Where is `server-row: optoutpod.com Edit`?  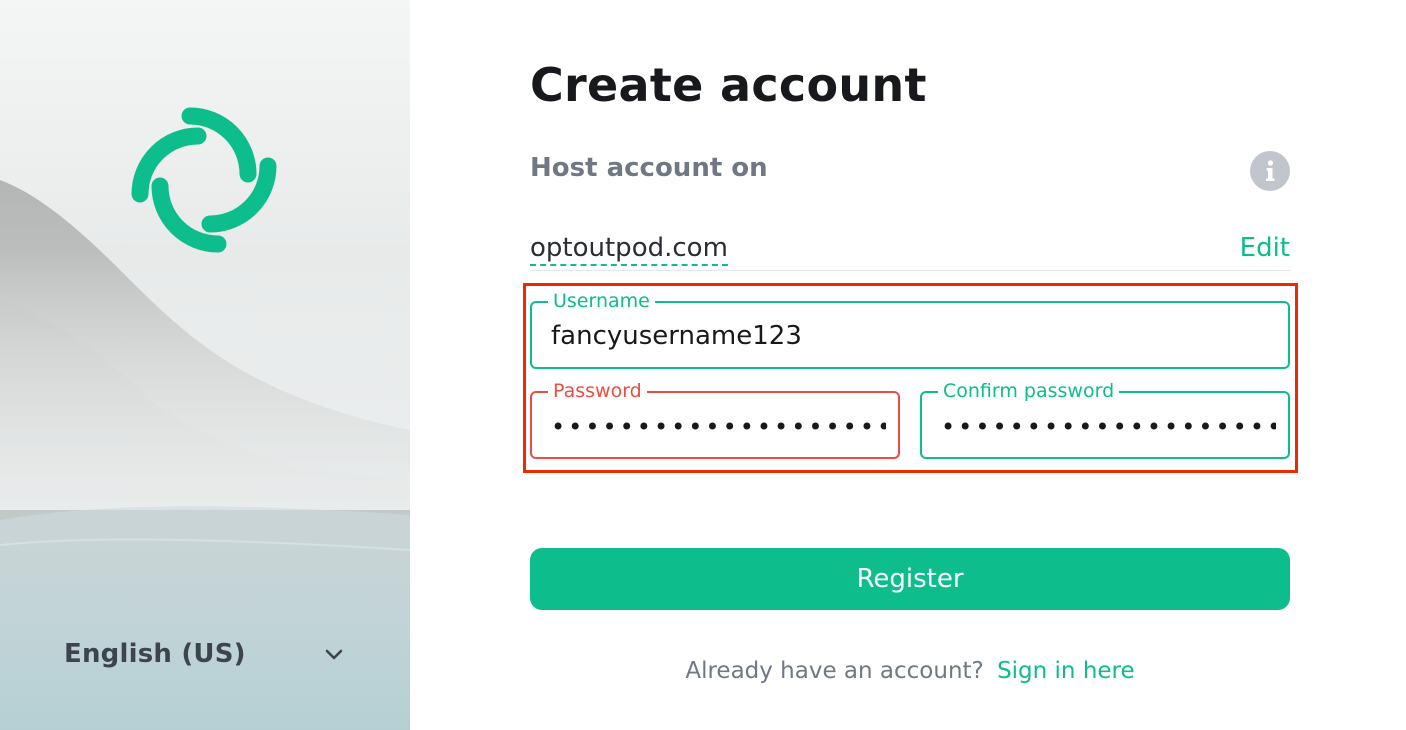 server-row: optoutpod.com Edit is located at coordinates (910, 250).